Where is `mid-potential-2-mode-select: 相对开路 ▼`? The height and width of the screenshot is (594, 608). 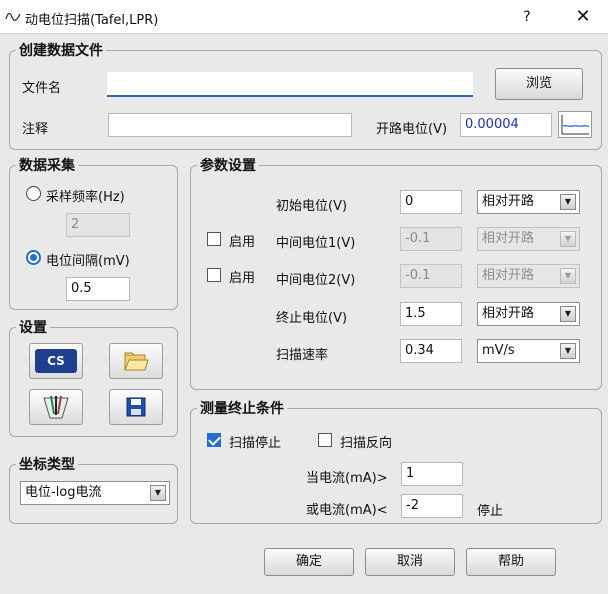
mid-potential-2-mode-select: 相对开路 ▼ is located at coordinates (528, 276).